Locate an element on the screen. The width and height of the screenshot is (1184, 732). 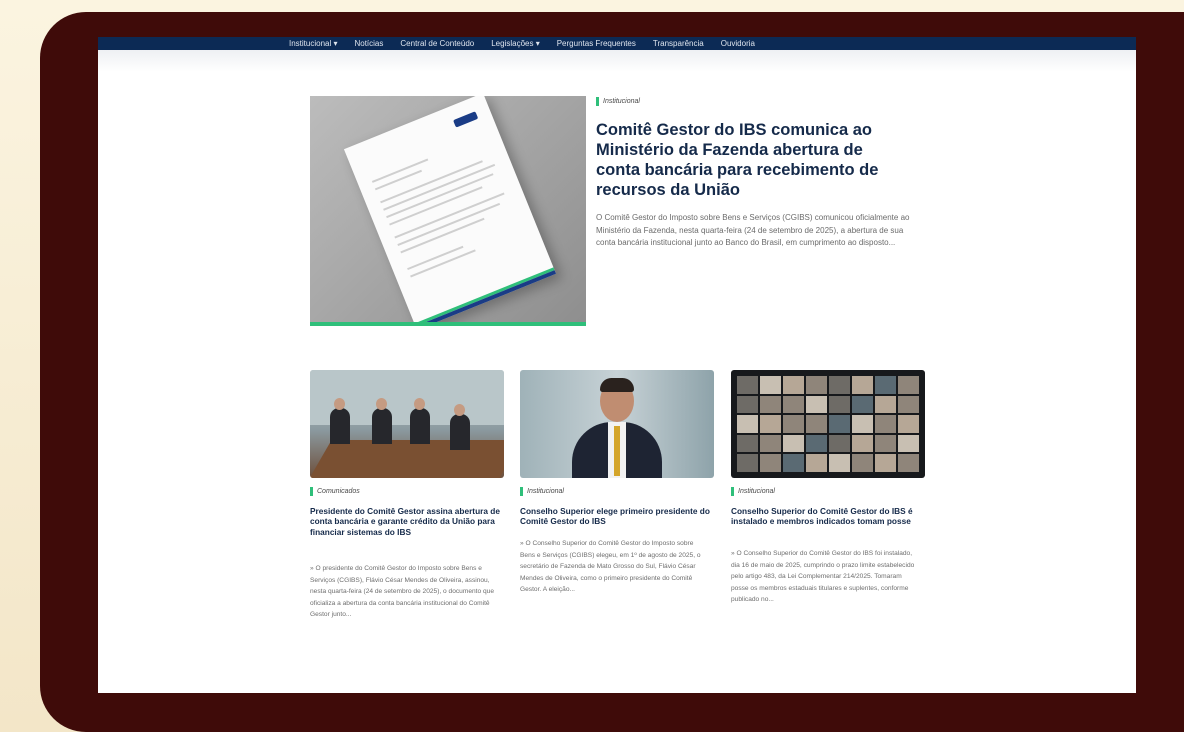
nav-item-perguntas-frequentes: Perguntas Frequentes is located at coordinates (596, 43).